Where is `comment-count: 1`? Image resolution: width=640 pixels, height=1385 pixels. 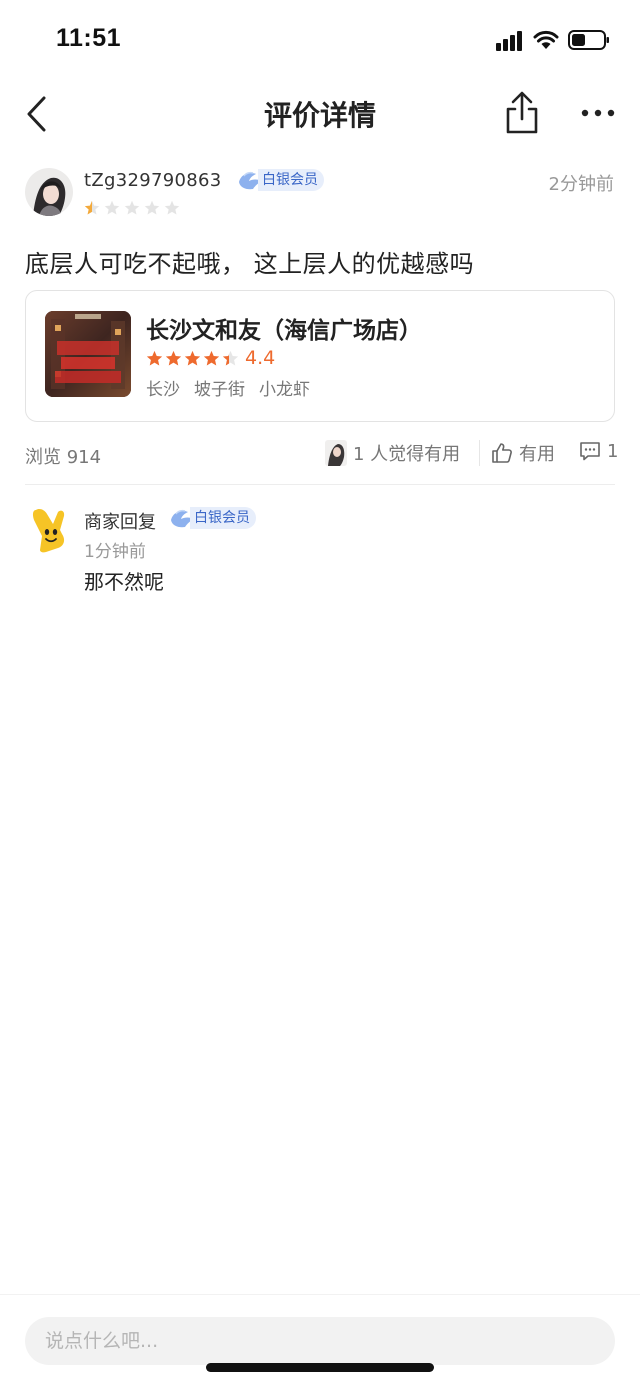
comment-count: 1 is located at coordinates (613, 451).